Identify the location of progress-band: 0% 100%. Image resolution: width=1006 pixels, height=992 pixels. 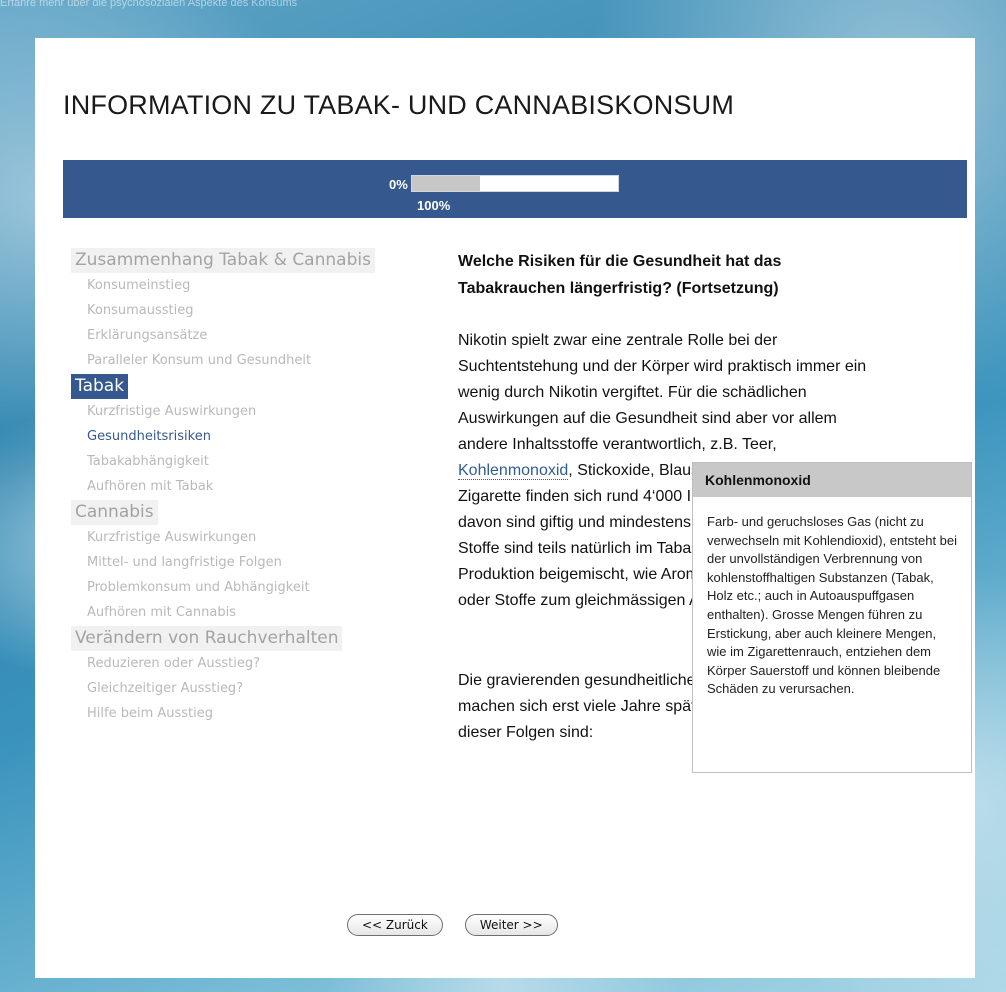
(515, 189).